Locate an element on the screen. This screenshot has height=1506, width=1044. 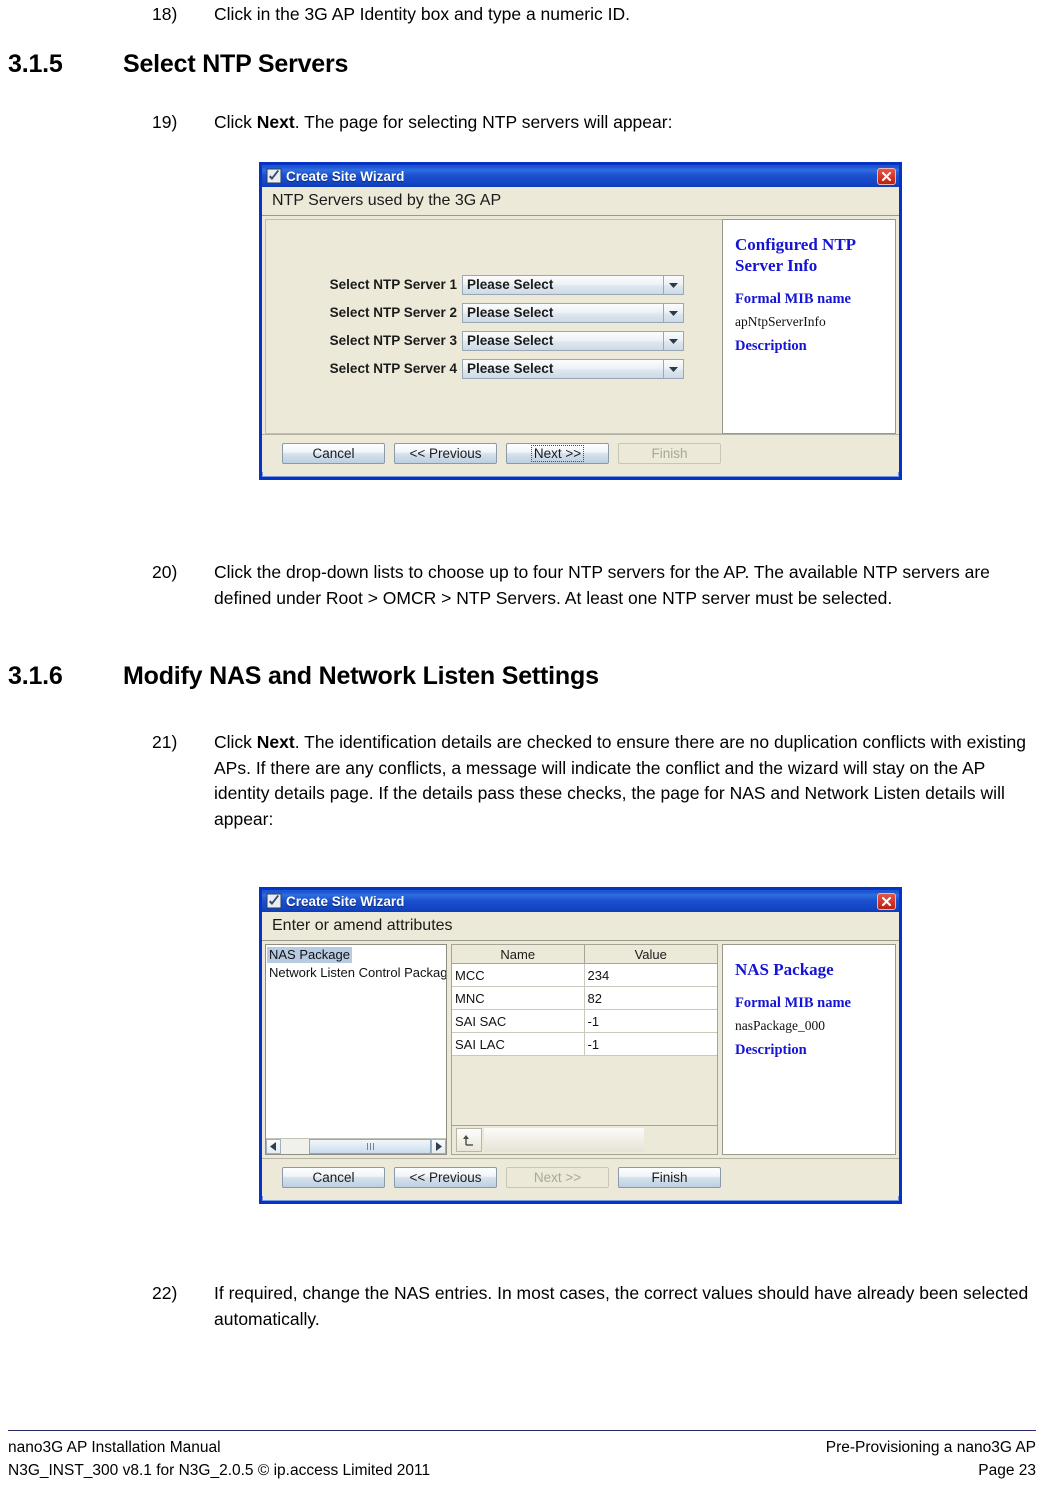
table-row: MCC 234 is located at coordinates (584, 975).